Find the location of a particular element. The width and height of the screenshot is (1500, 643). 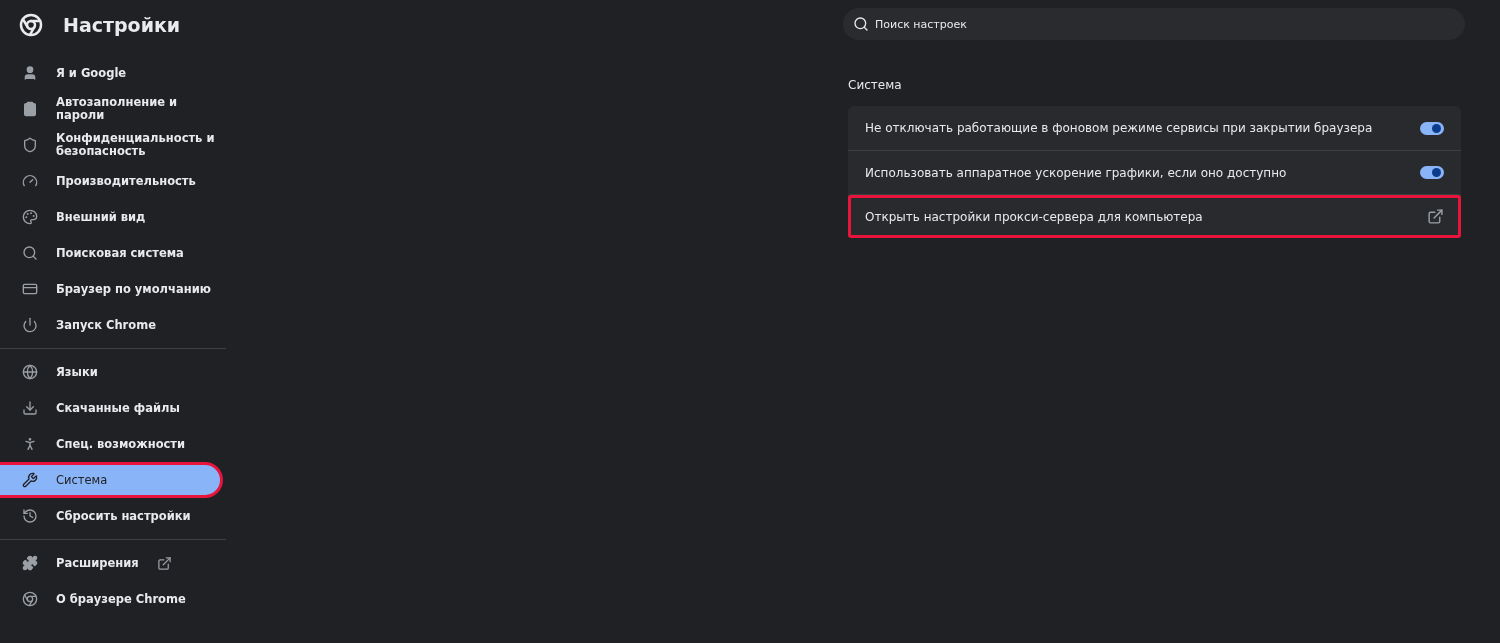

download-icon is located at coordinates (30, 408).